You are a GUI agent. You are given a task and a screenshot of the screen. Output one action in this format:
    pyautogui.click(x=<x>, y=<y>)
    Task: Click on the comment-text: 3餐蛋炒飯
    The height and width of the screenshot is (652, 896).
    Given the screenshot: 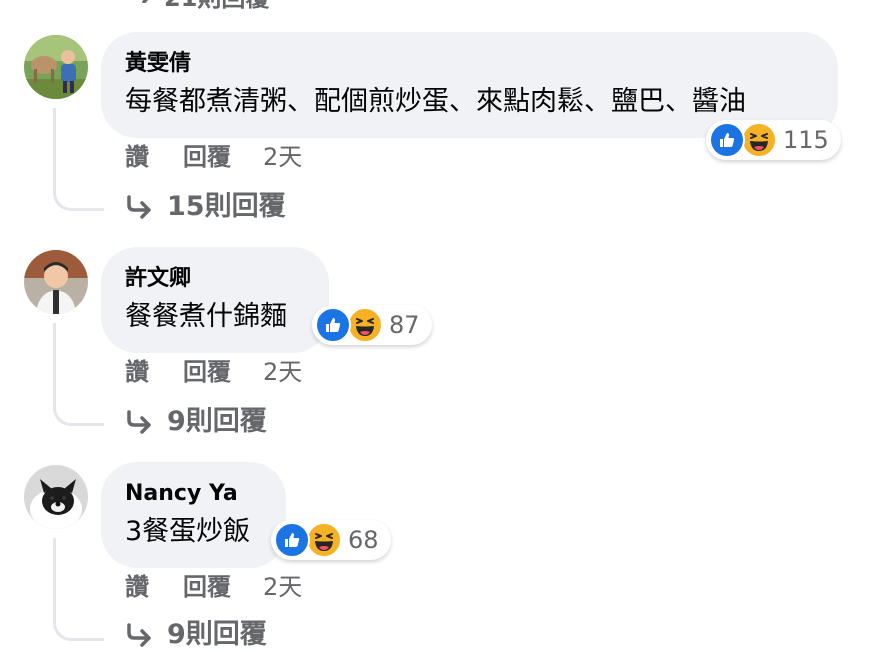 What is the action you would take?
    pyautogui.click(x=188, y=531)
    